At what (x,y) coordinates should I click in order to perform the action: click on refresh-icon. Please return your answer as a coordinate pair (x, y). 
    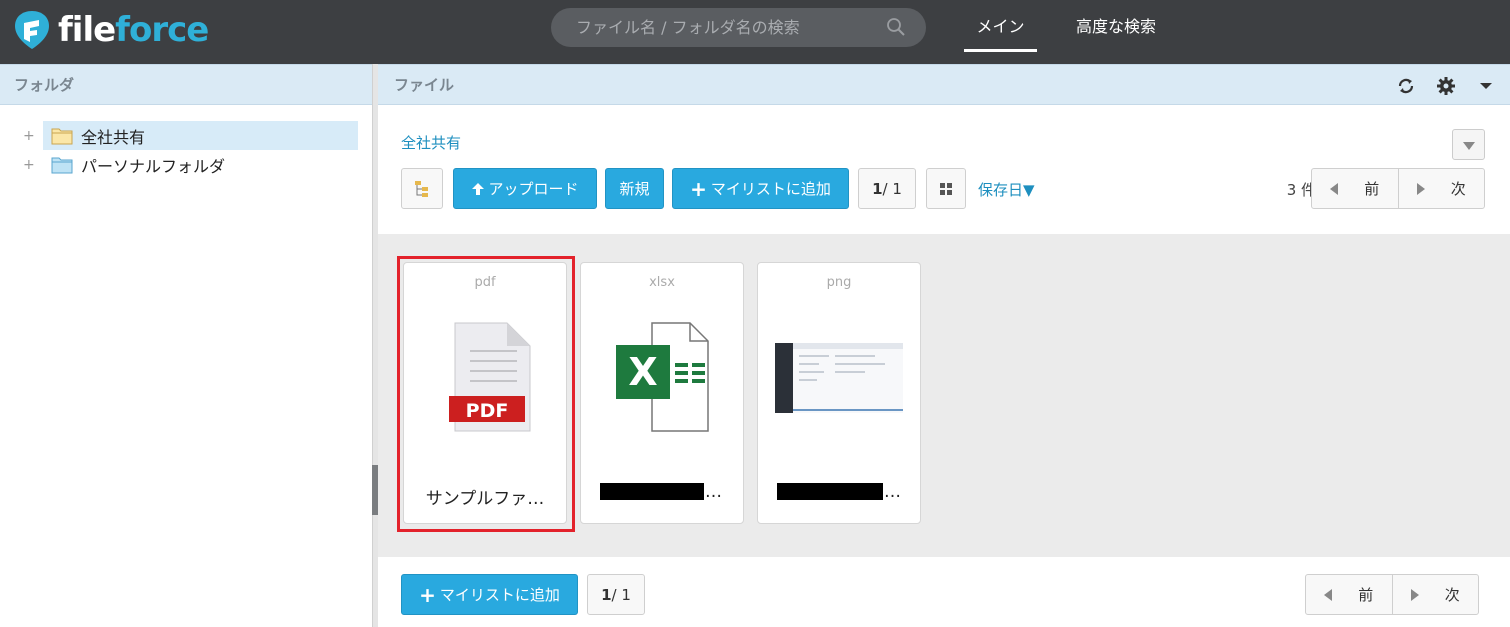
    Looking at the image, I should click on (1406, 86).